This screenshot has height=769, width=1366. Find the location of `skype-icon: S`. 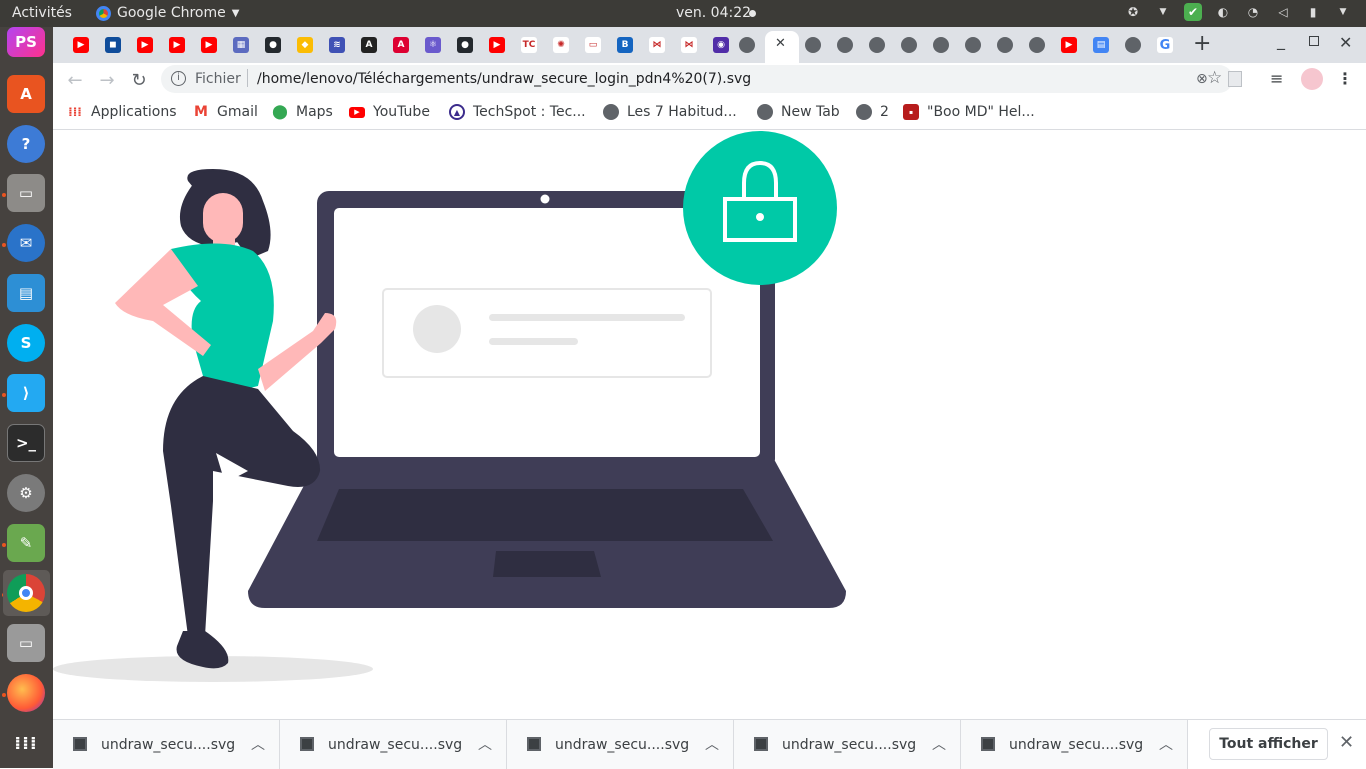

skype-icon: S is located at coordinates (26, 343).